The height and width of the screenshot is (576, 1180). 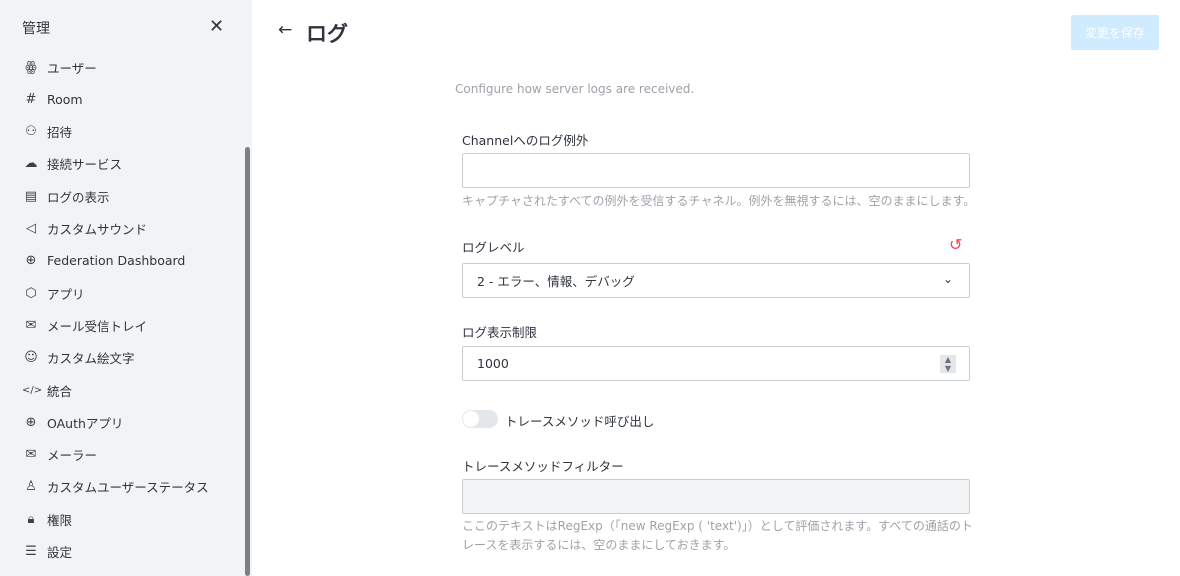 I want to click on sidebar-item-label: ログの表示, so click(x=78, y=197).